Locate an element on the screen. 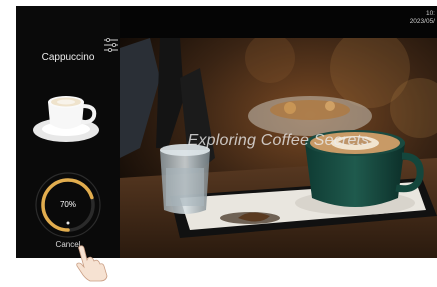 Image resolution: width=437 pixels, height=287 pixels. clock-time: 10: is located at coordinates (430, 13).